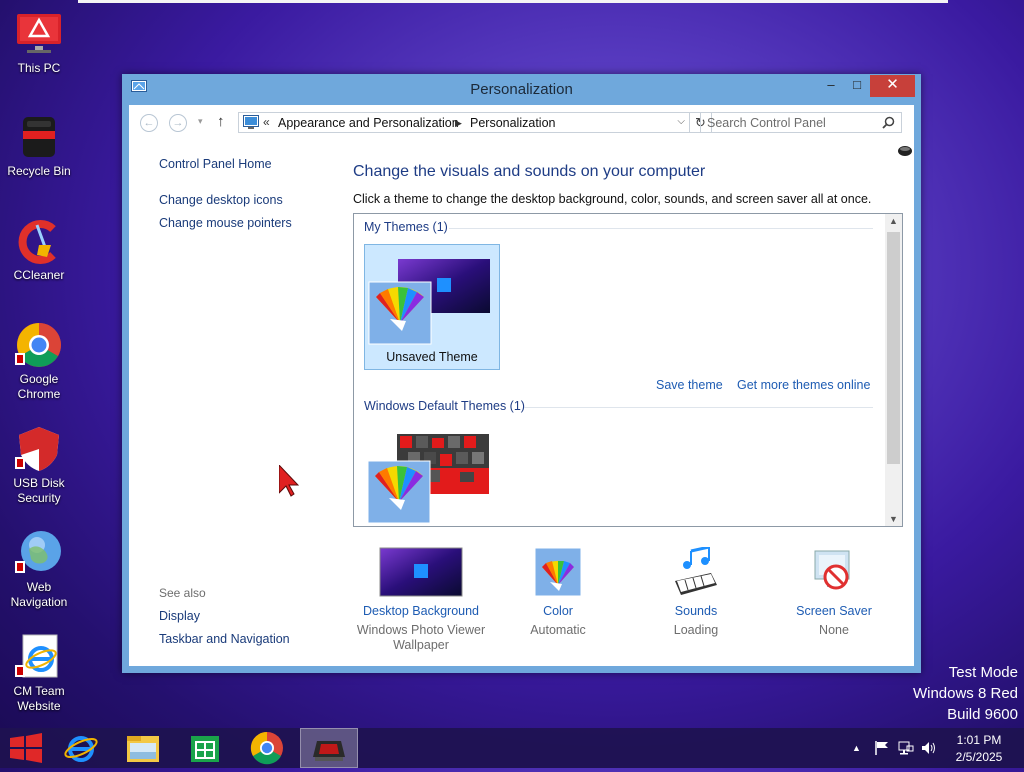 This screenshot has height=772, width=1024. Describe the element at coordinates (289, 481) in the screenshot. I see `mouse-cursor-icon` at that location.